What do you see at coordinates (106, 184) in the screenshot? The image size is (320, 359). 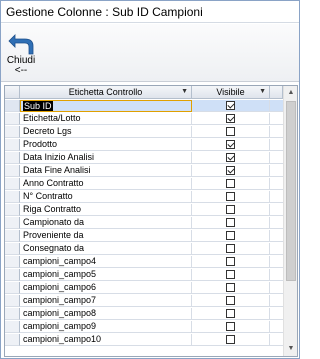 I see `label-cell: Anno Contratto` at bounding box center [106, 184].